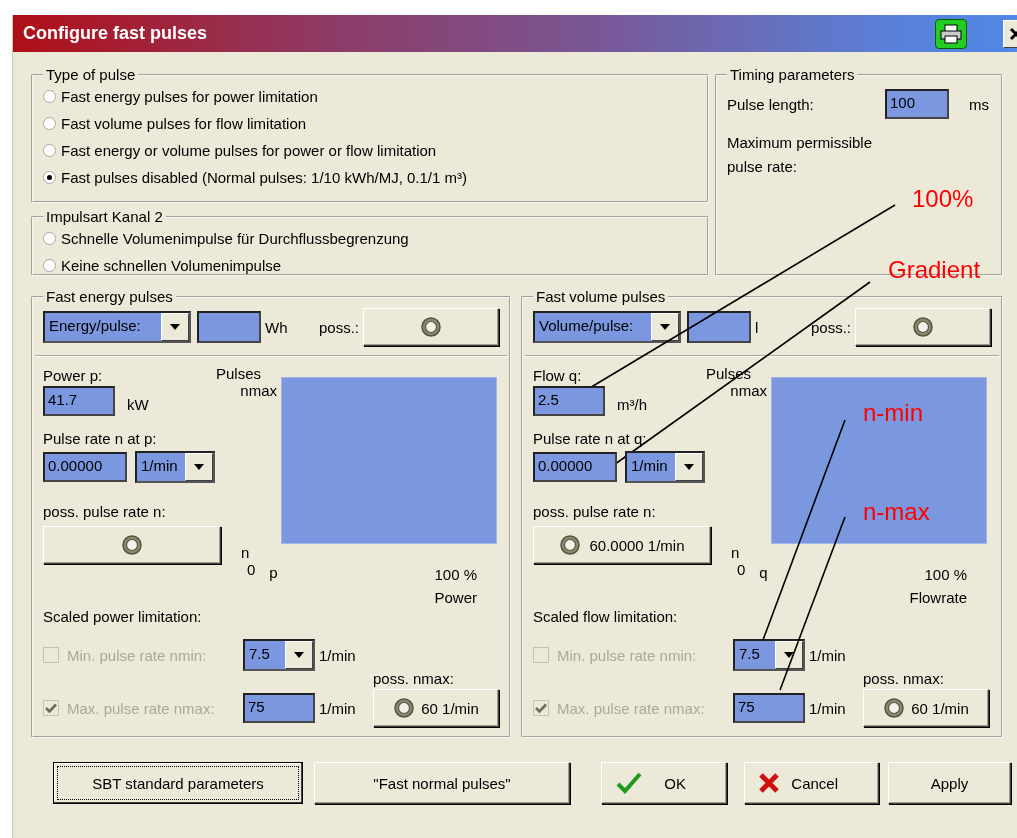 Image resolution: width=1017 pixels, height=838 pixels. I want to click on option-label: Fast pulses disabled (Normal pulses: 1/10 kWh/MJ, 0.1/1 m³), so click(264, 177).